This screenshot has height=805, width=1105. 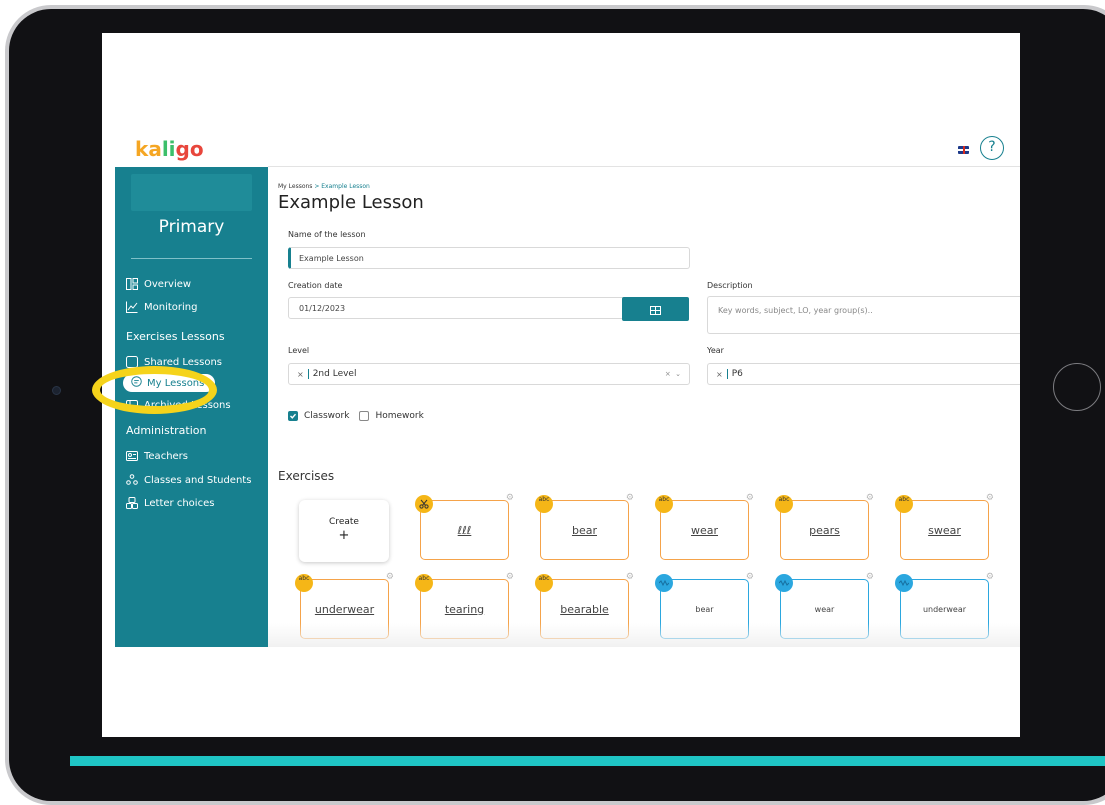 I want to click on year-tag: × P6, so click(x=729, y=374).